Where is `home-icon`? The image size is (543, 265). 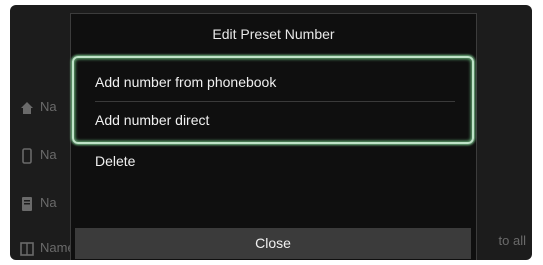
home-icon is located at coordinates (27, 108).